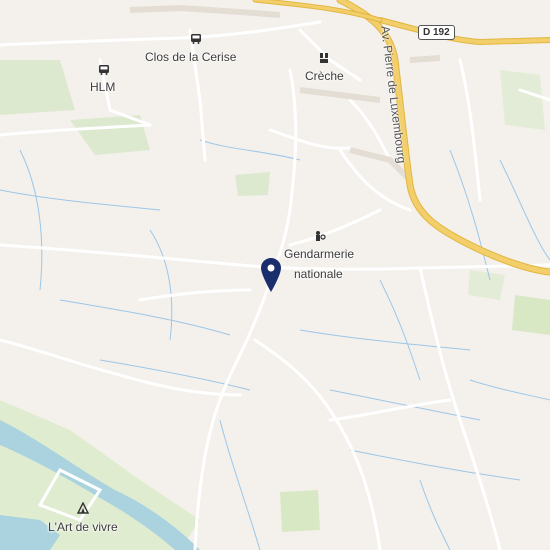 The height and width of the screenshot is (550, 550). What do you see at coordinates (191, 57) in the screenshot?
I see `place-label-clos-de-la-cerise: Clos de la Cerise` at bounding box center [191, 57].